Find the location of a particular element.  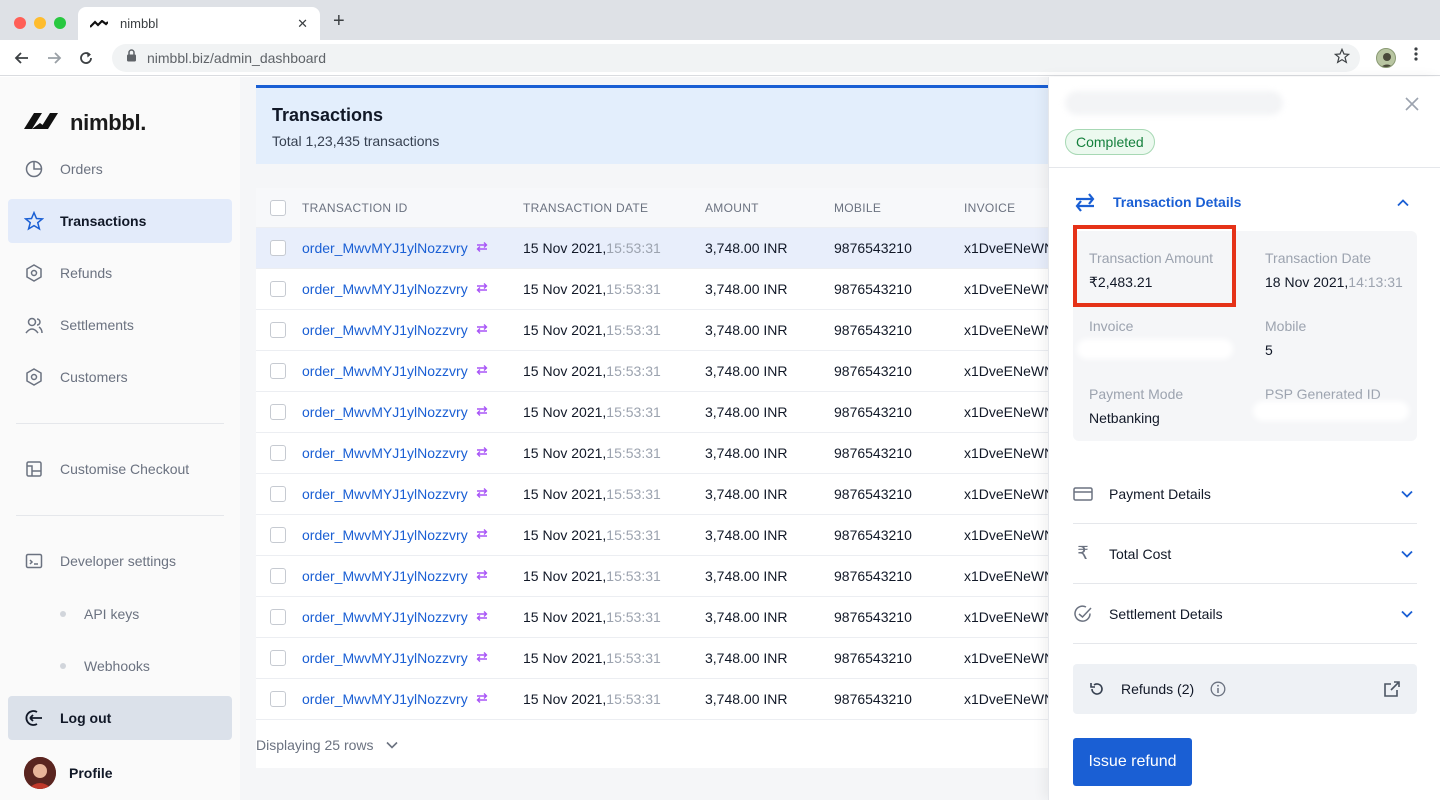

chevron-up-icon is located at coordinates (1403, 202).